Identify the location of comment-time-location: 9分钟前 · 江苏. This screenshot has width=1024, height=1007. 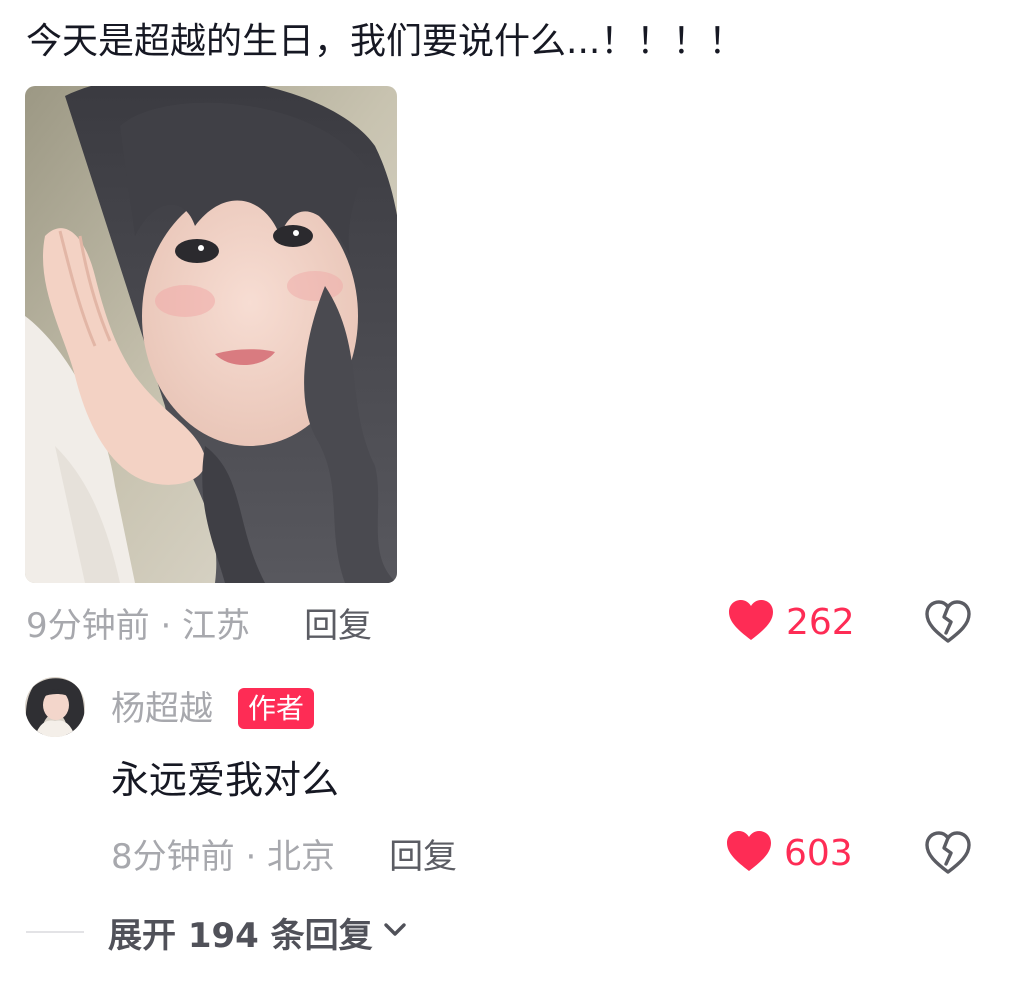
(138, 625).